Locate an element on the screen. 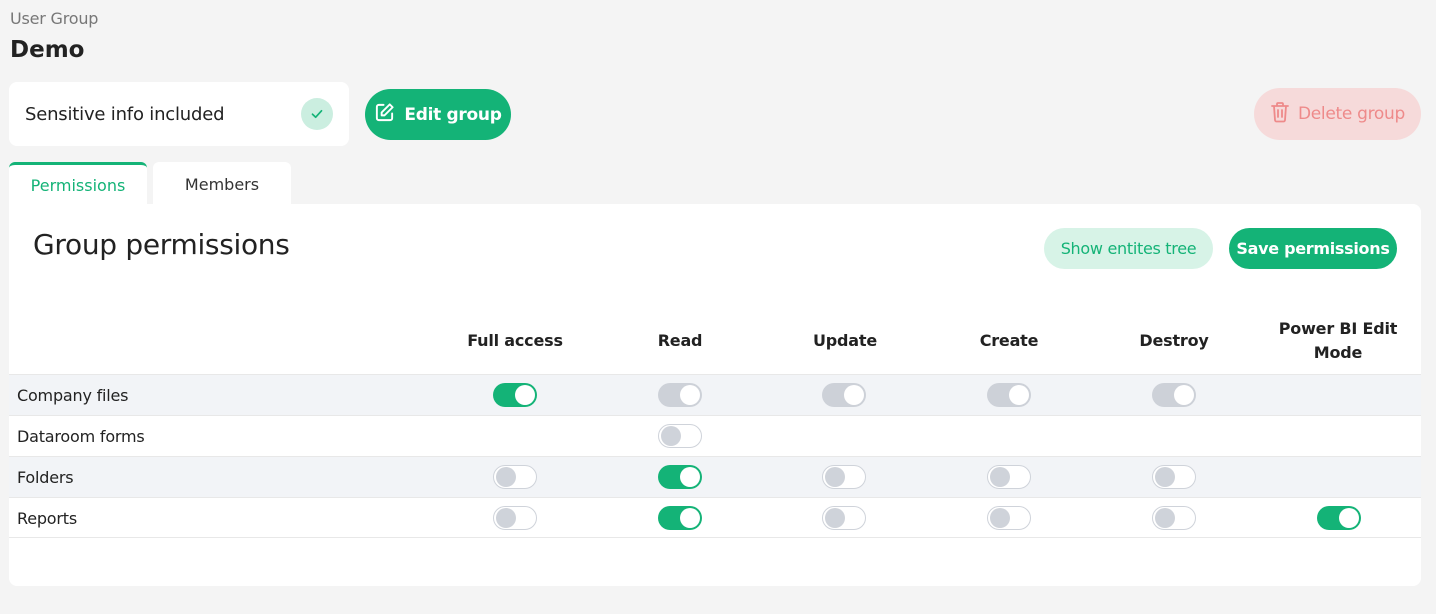 The height and width of the screenshot is (614, 1436). delete-group-label: Delete group is located at coordinates (1351, 114).